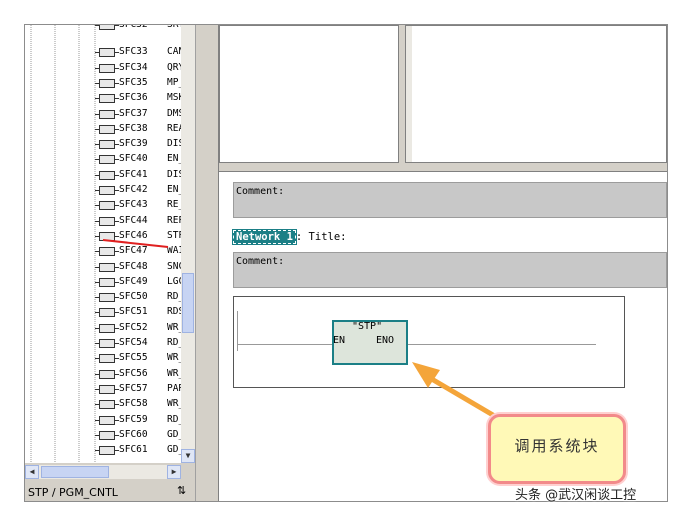 This screenshot has width=690, height=522. I want to click on tree-item-name: SFC39, so click(133, 144).